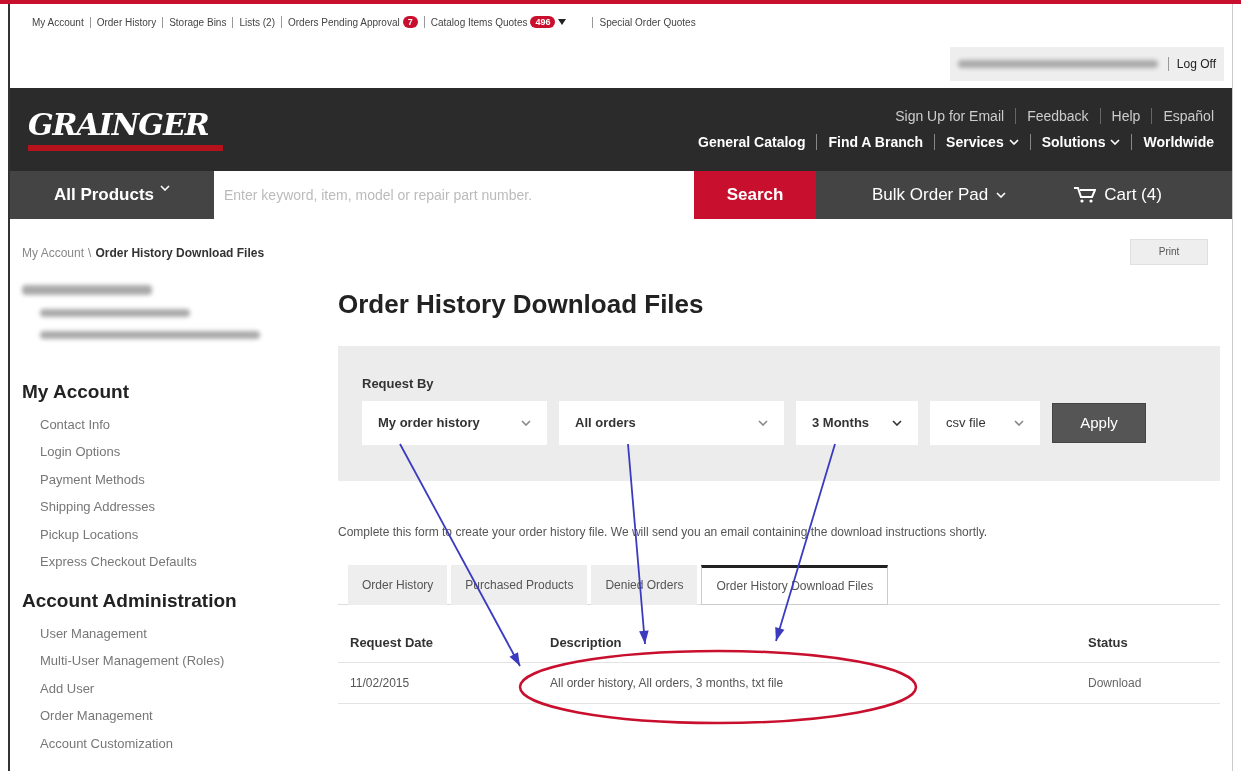 The width and height of the screenshot is (1241, 771). Describe the element at coordinates (454, 194) in the screenshot. I see `search-field: Enter keyword, item, model or repair part number.` at that location.